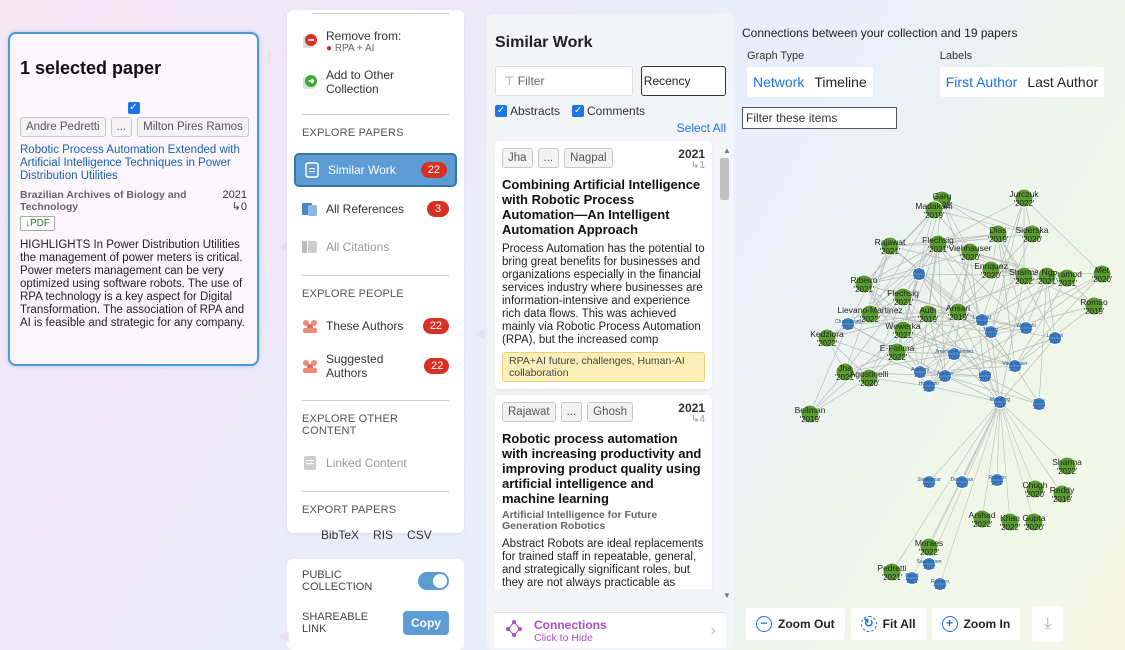 The width and height of the screenshot is (1125, 650). What do you see at coordinates (1048, 624) in the screenshot?
I see `download-button: ⤓` at bounding box center [1048, 624].